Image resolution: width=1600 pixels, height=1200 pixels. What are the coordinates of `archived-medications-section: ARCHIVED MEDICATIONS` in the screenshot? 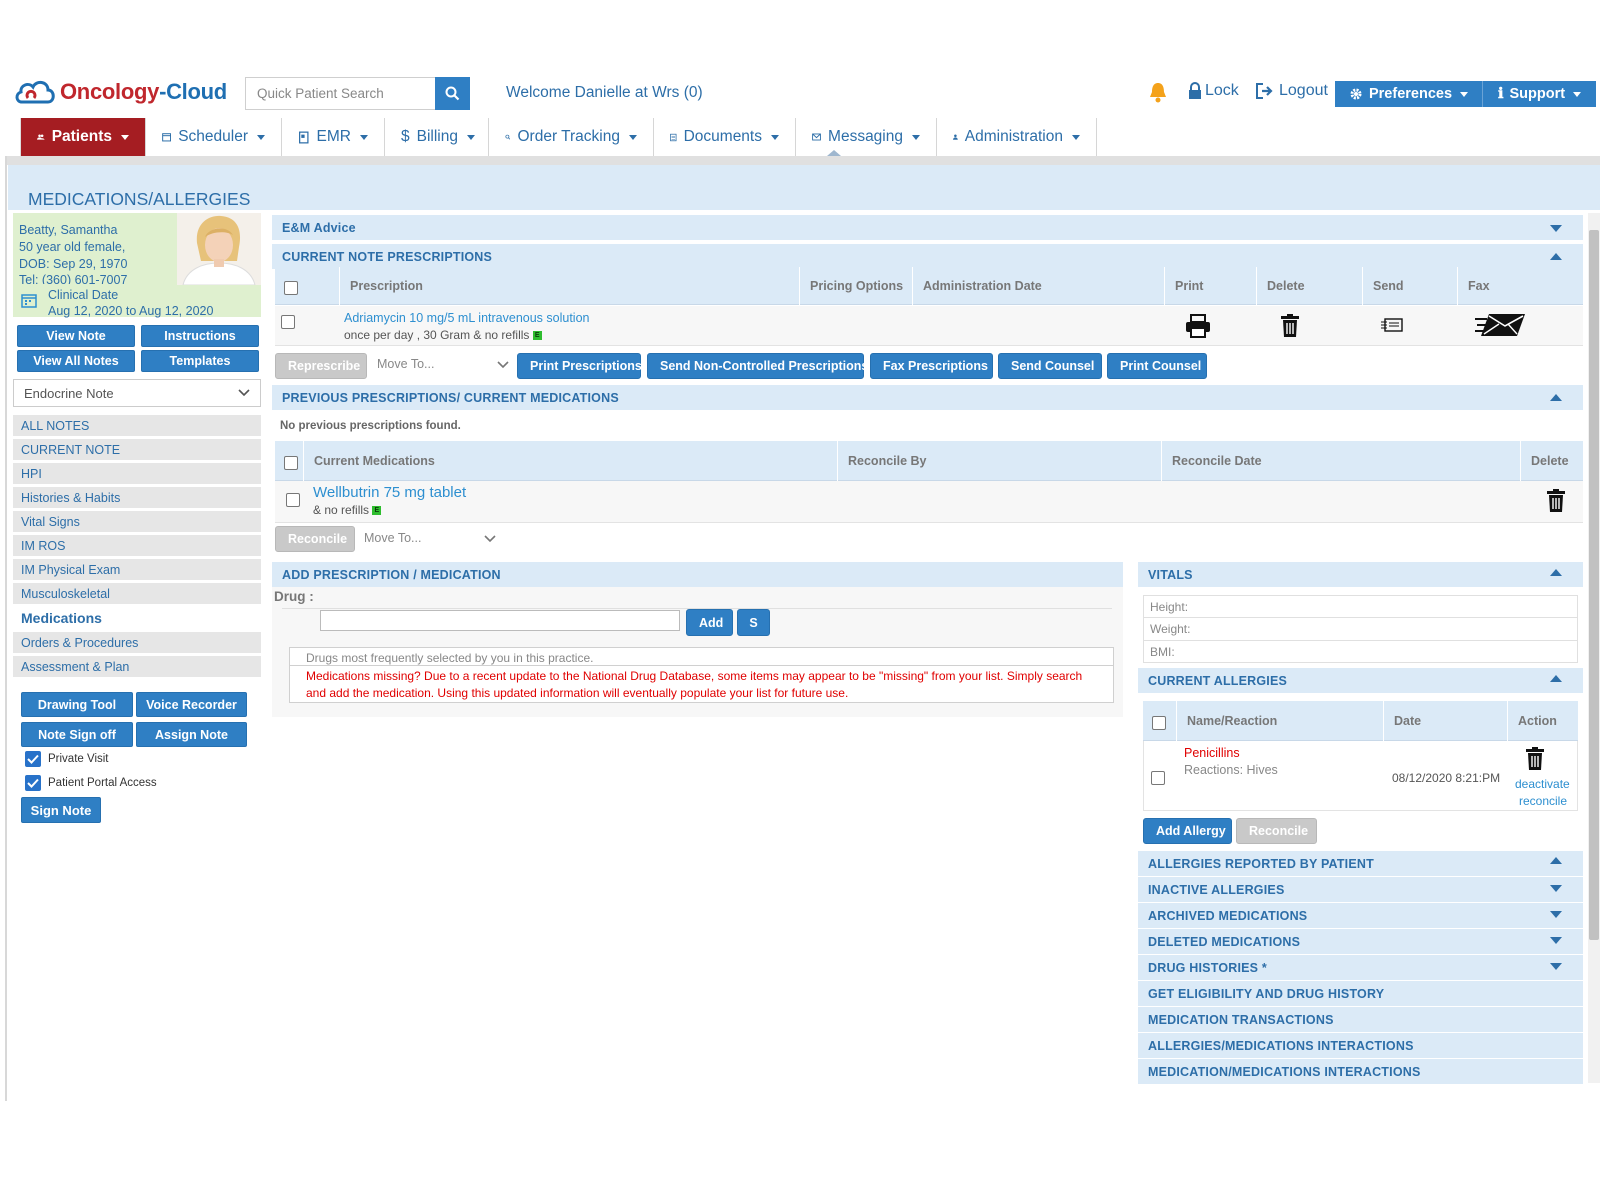 It's located at (1360, 915).